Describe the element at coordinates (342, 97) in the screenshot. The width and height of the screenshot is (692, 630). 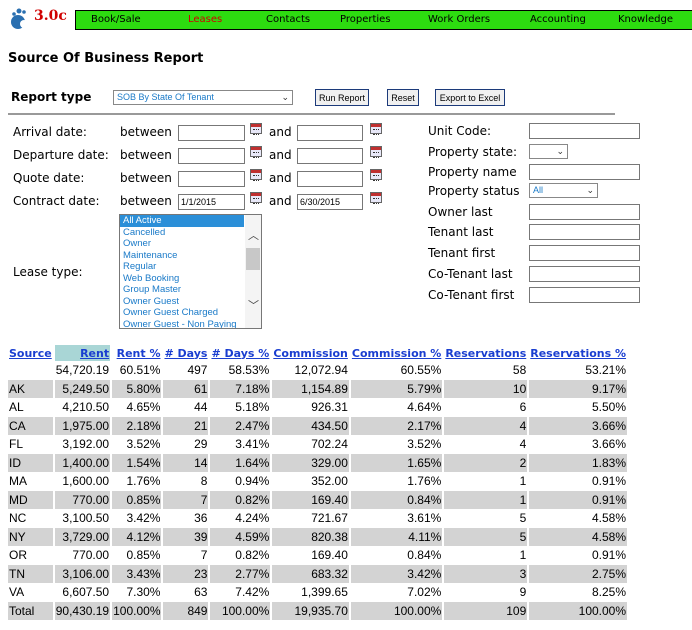
I see `run-report-button: Run Report` at that location.